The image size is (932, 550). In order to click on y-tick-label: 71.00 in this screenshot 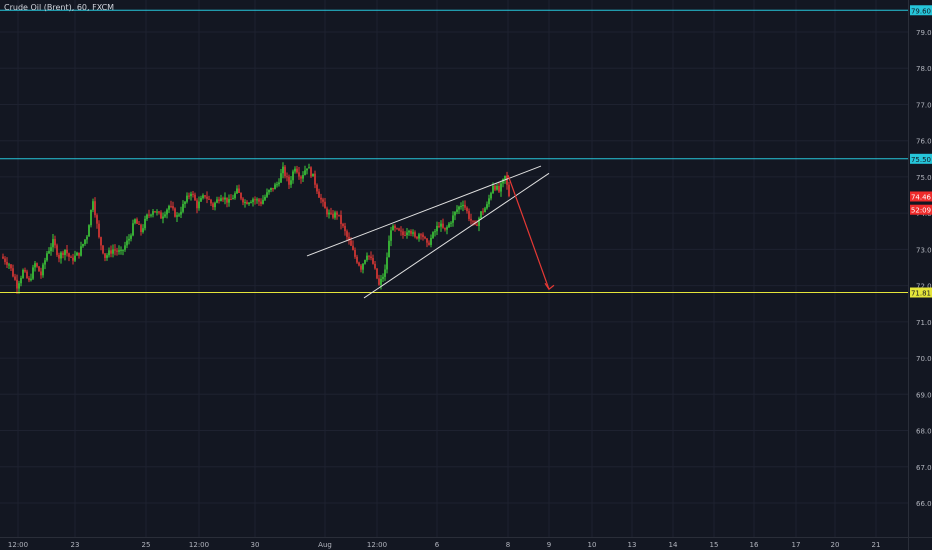, I will do `click(924, 323)`.